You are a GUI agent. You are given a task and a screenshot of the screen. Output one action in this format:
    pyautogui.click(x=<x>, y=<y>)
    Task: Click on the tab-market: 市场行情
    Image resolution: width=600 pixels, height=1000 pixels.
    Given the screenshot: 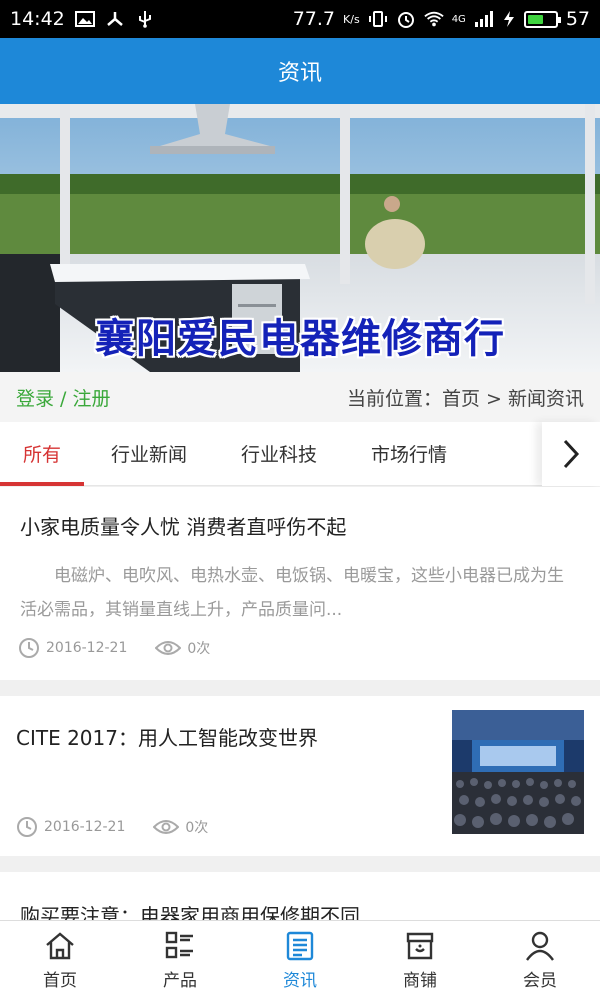 What is the action you would take?
    pyautogui.click(x=409, y=454)
    